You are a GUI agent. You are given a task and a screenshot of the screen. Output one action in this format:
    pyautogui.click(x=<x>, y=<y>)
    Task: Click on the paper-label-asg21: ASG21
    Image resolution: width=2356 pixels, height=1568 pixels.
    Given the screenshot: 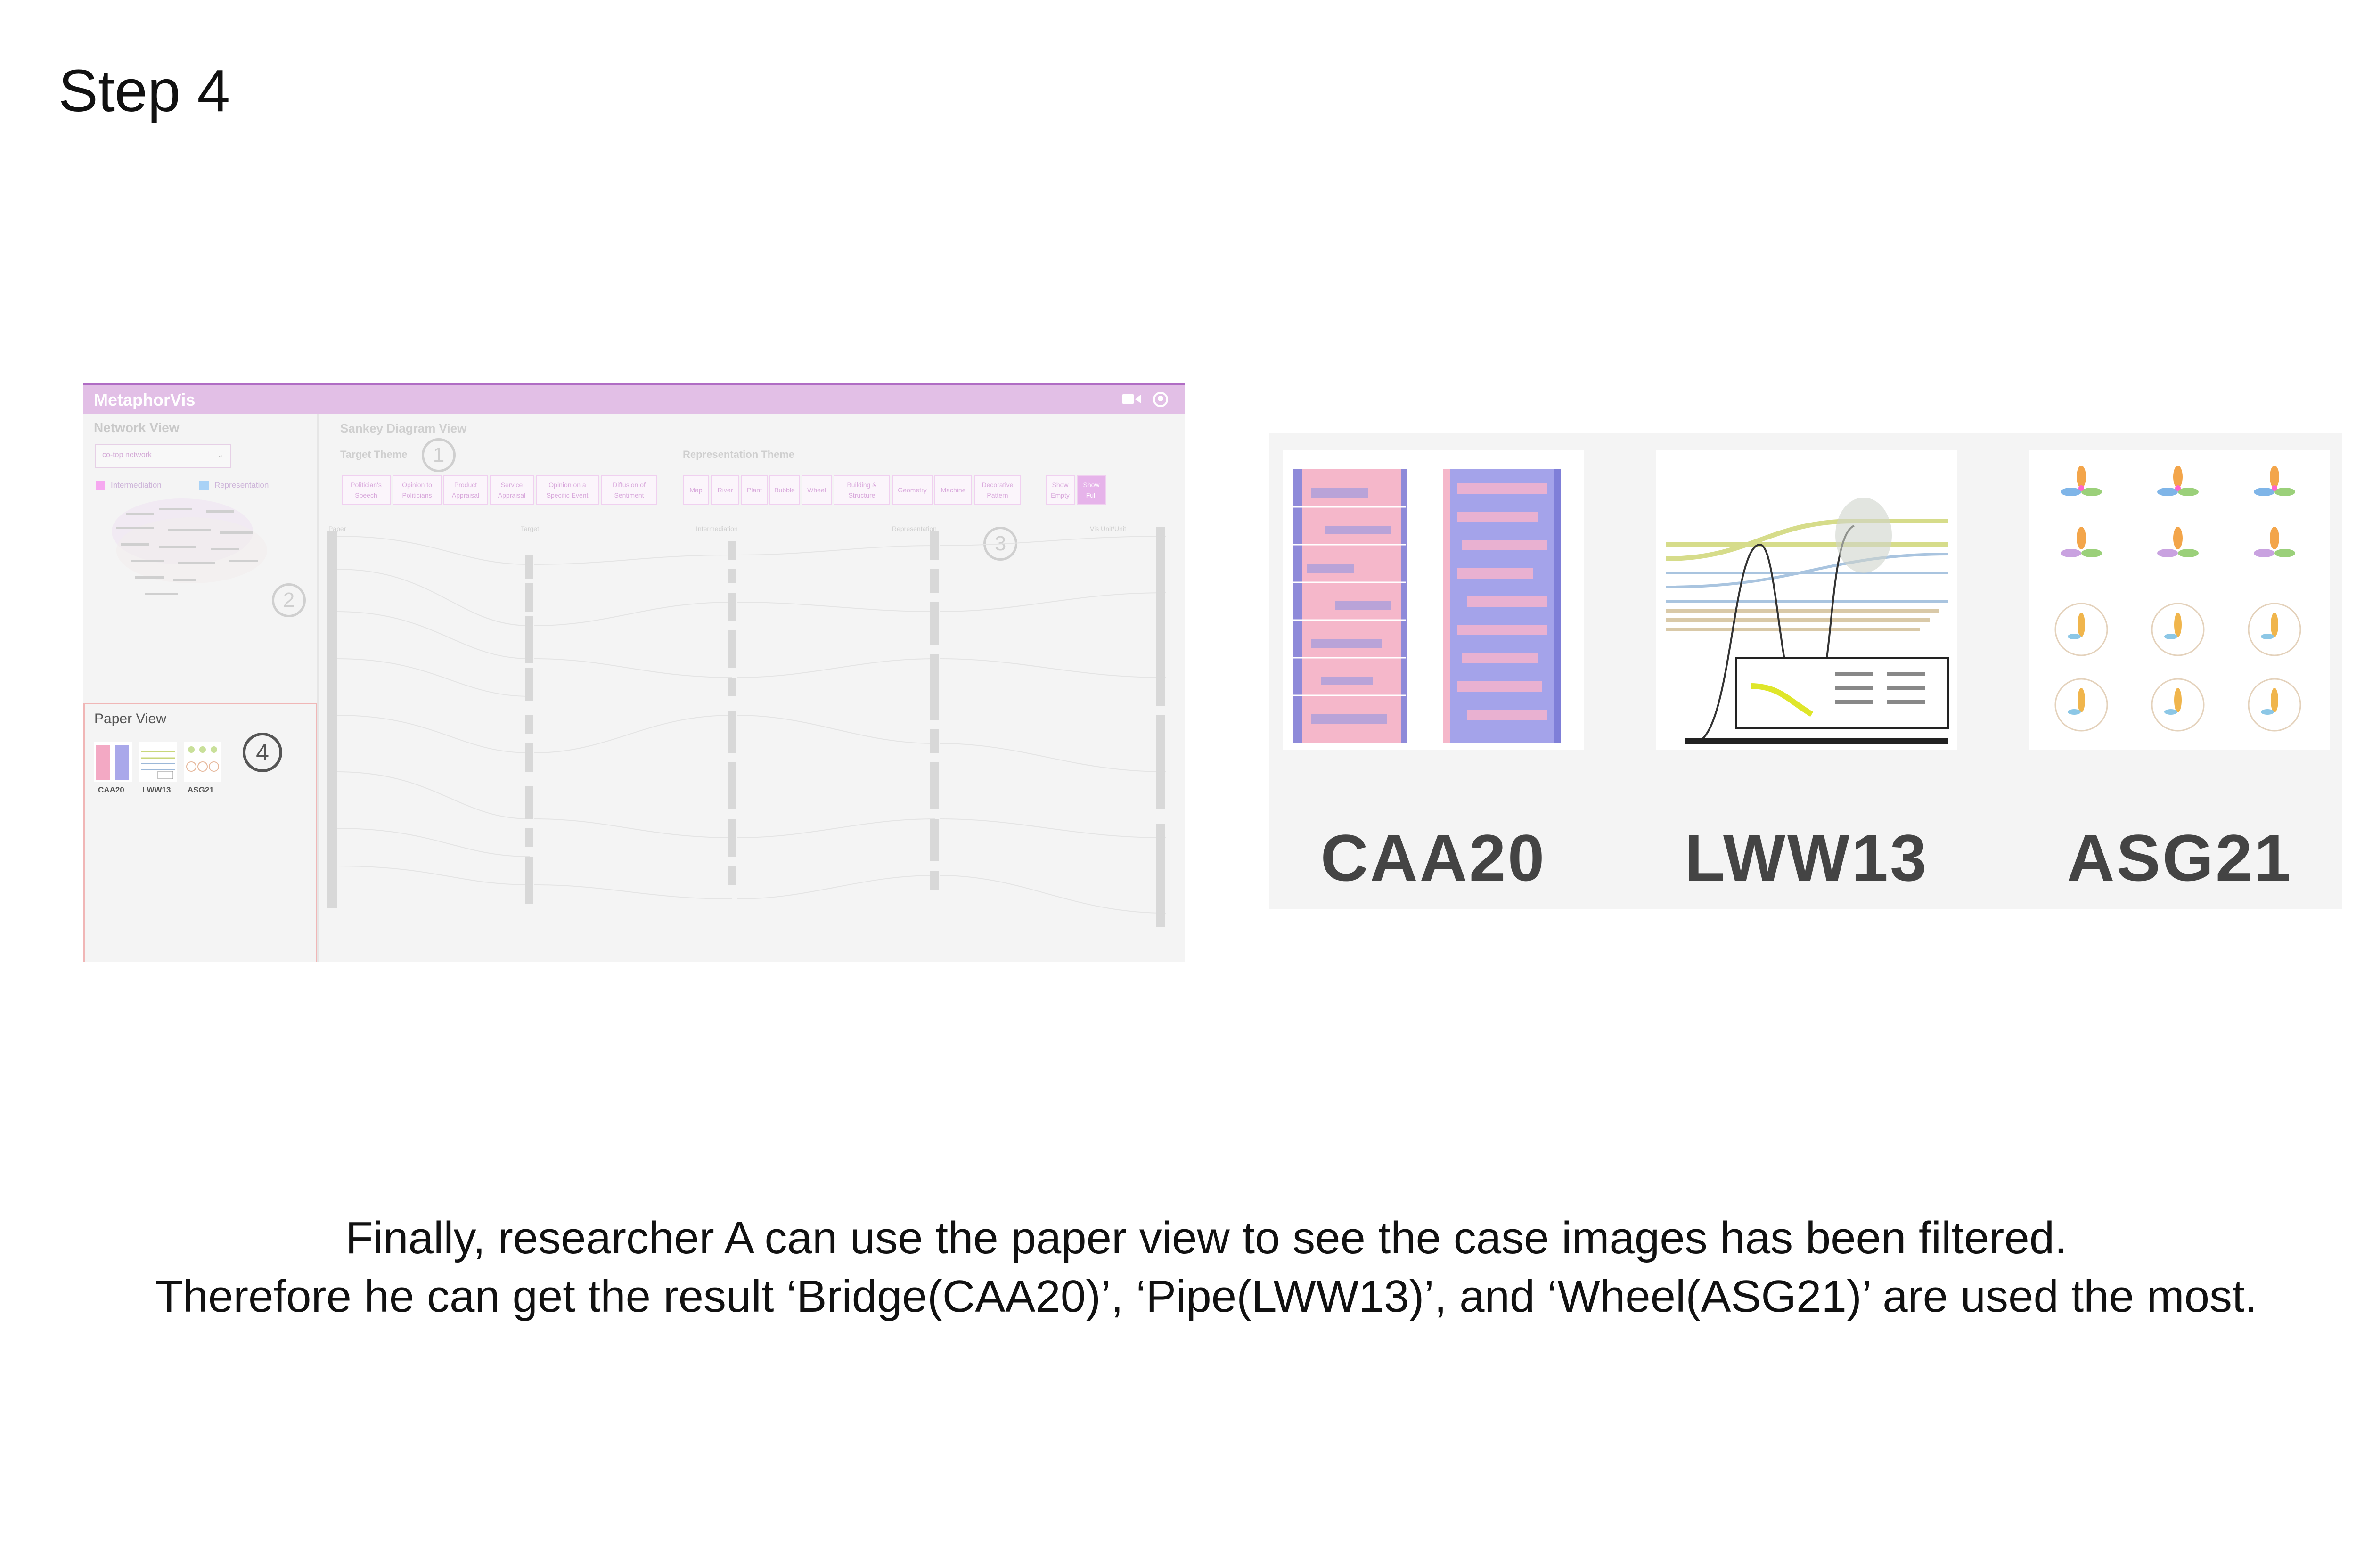 What is the action you would take?
    pyautogui.click(x=201, y=789)
    